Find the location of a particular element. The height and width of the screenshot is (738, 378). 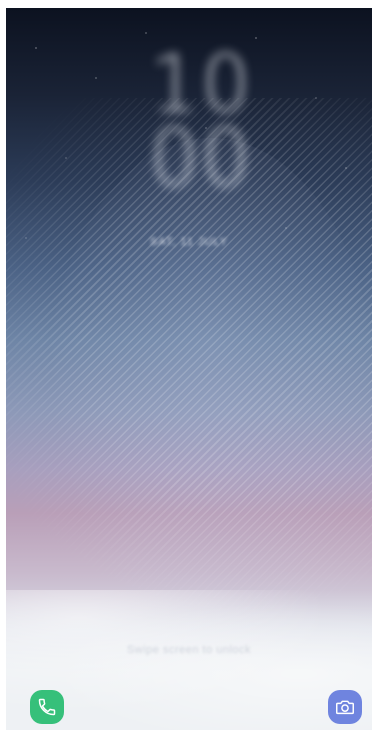

phone-icon is located at coordinates (47, 707).